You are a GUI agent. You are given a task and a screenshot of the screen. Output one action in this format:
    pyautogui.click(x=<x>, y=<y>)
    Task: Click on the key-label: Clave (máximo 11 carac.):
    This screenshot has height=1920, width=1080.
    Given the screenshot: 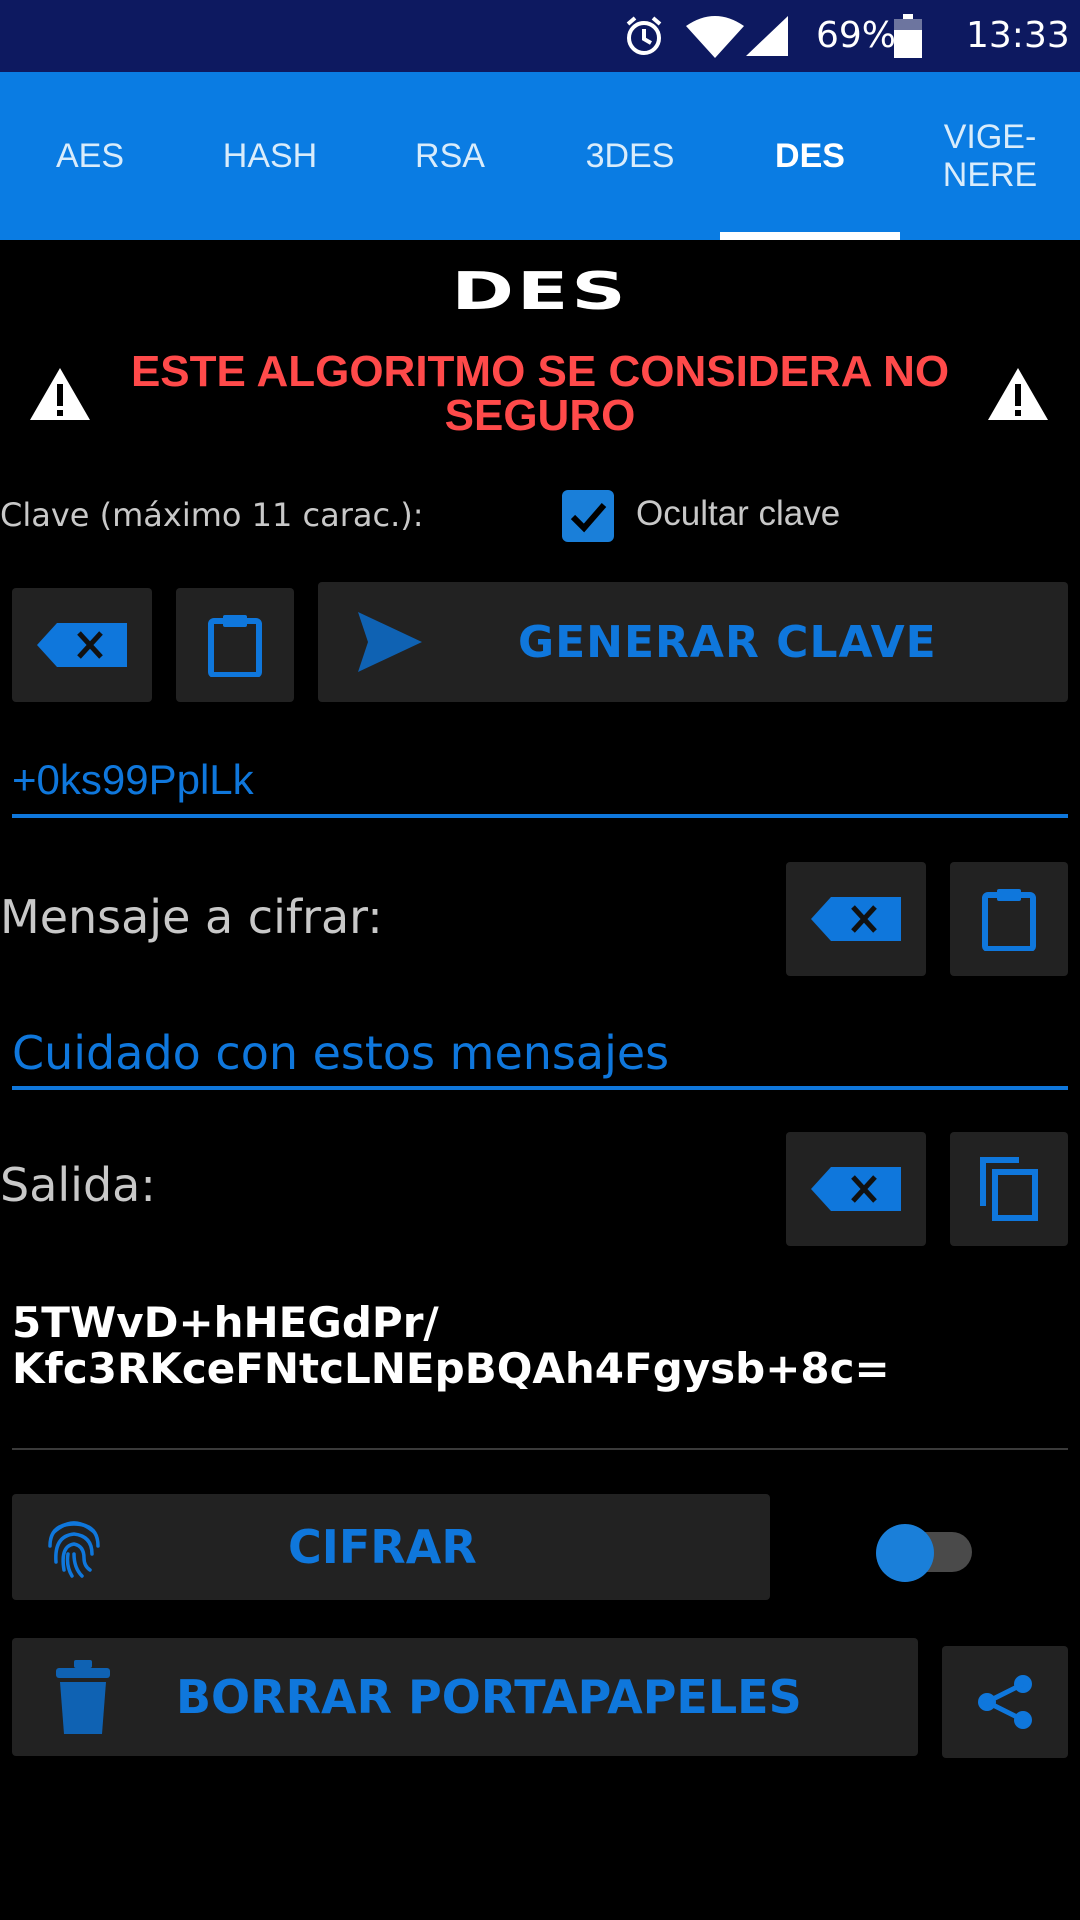 What is the action you would take?
    pyautogui.click(x=212, y=515)
    